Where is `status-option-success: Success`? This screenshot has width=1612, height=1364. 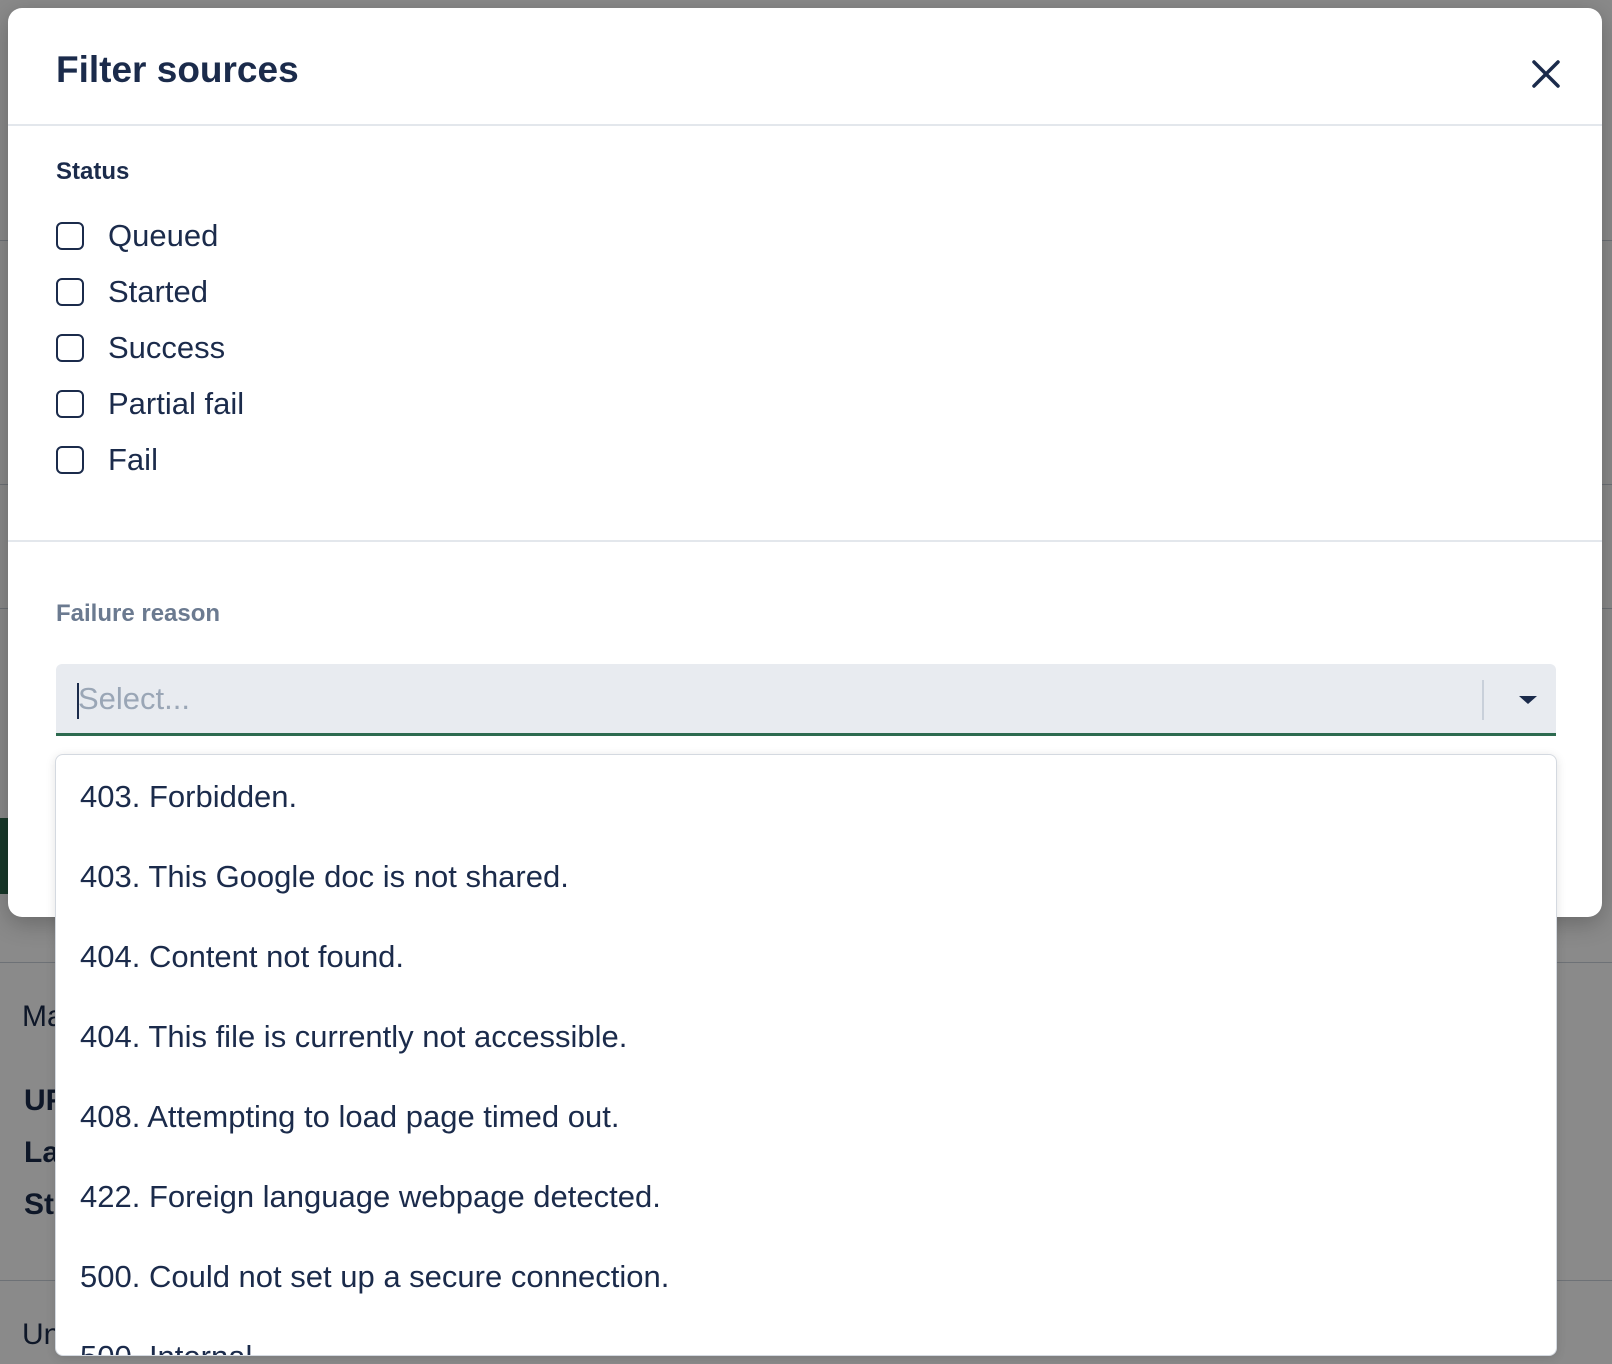
status-option-success: Success is located at coordinates (150, 348).